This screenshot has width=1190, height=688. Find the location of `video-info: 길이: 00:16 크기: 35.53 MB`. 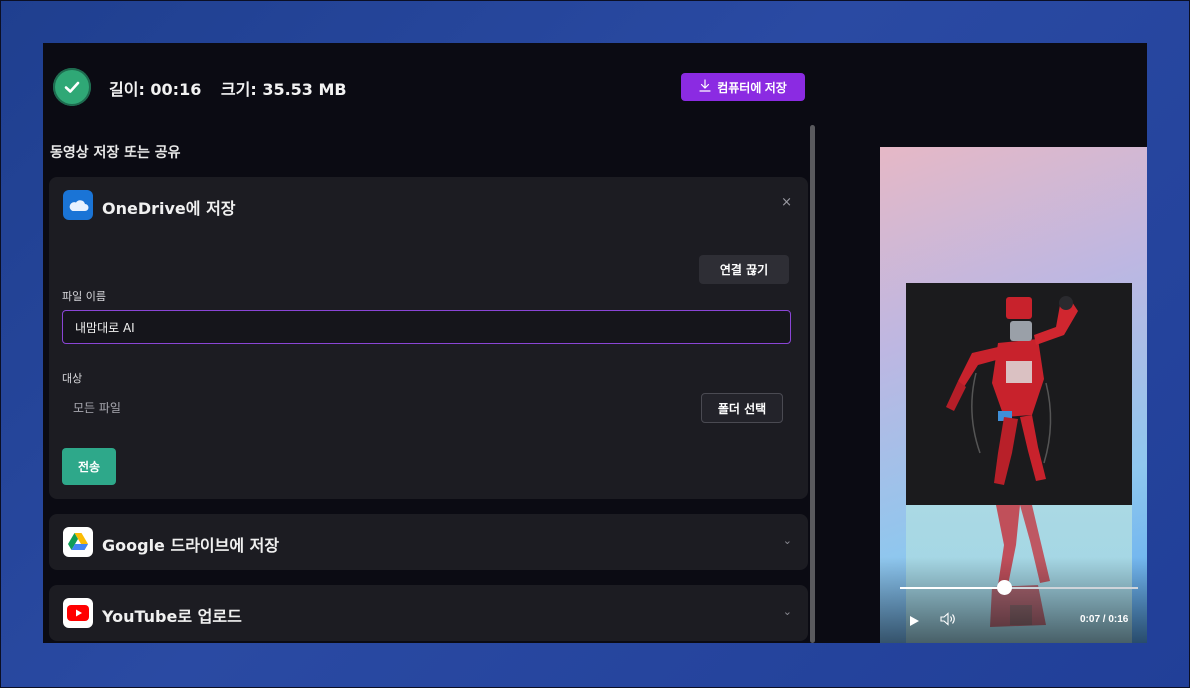

video-info: 길이: 00:16 크기: 35.53 MB is located at coordinates (235, 88).